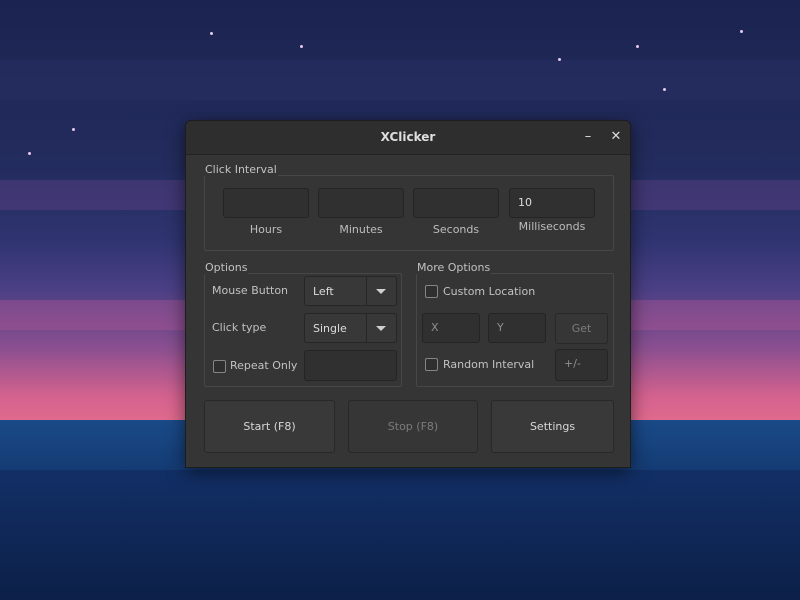  I want to click on stop-button: Stop (F8), so click(413, 426).